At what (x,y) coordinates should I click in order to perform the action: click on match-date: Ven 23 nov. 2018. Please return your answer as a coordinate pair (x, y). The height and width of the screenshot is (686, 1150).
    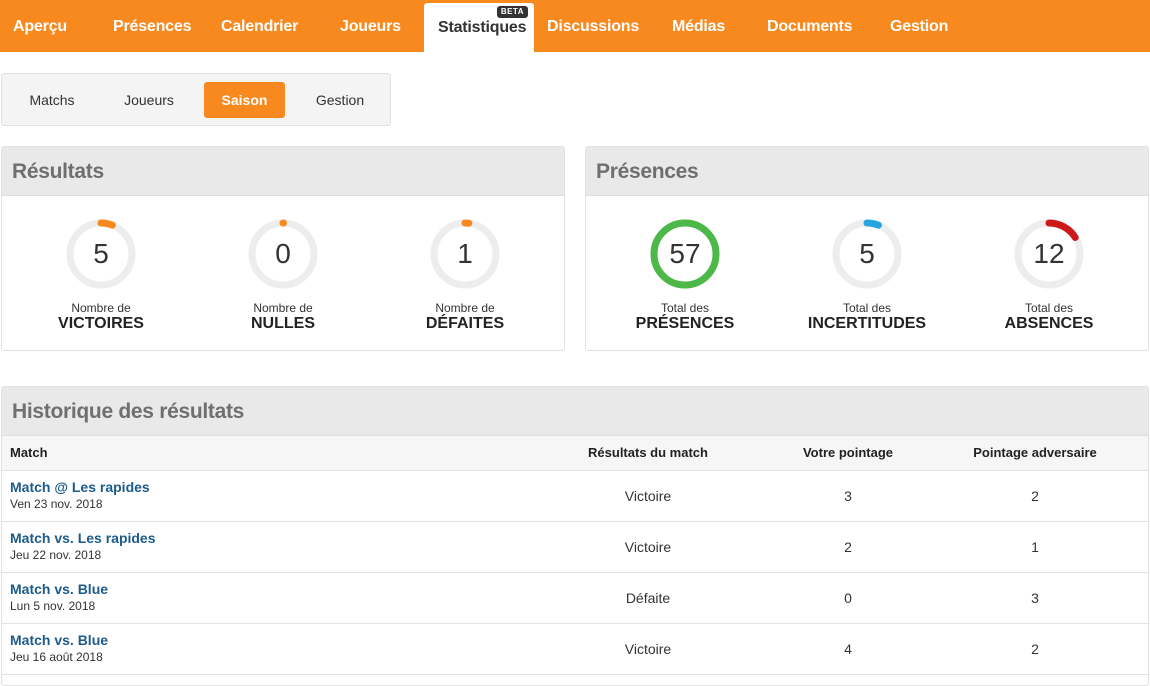
    Looking at the image, I should click on (56, 504).